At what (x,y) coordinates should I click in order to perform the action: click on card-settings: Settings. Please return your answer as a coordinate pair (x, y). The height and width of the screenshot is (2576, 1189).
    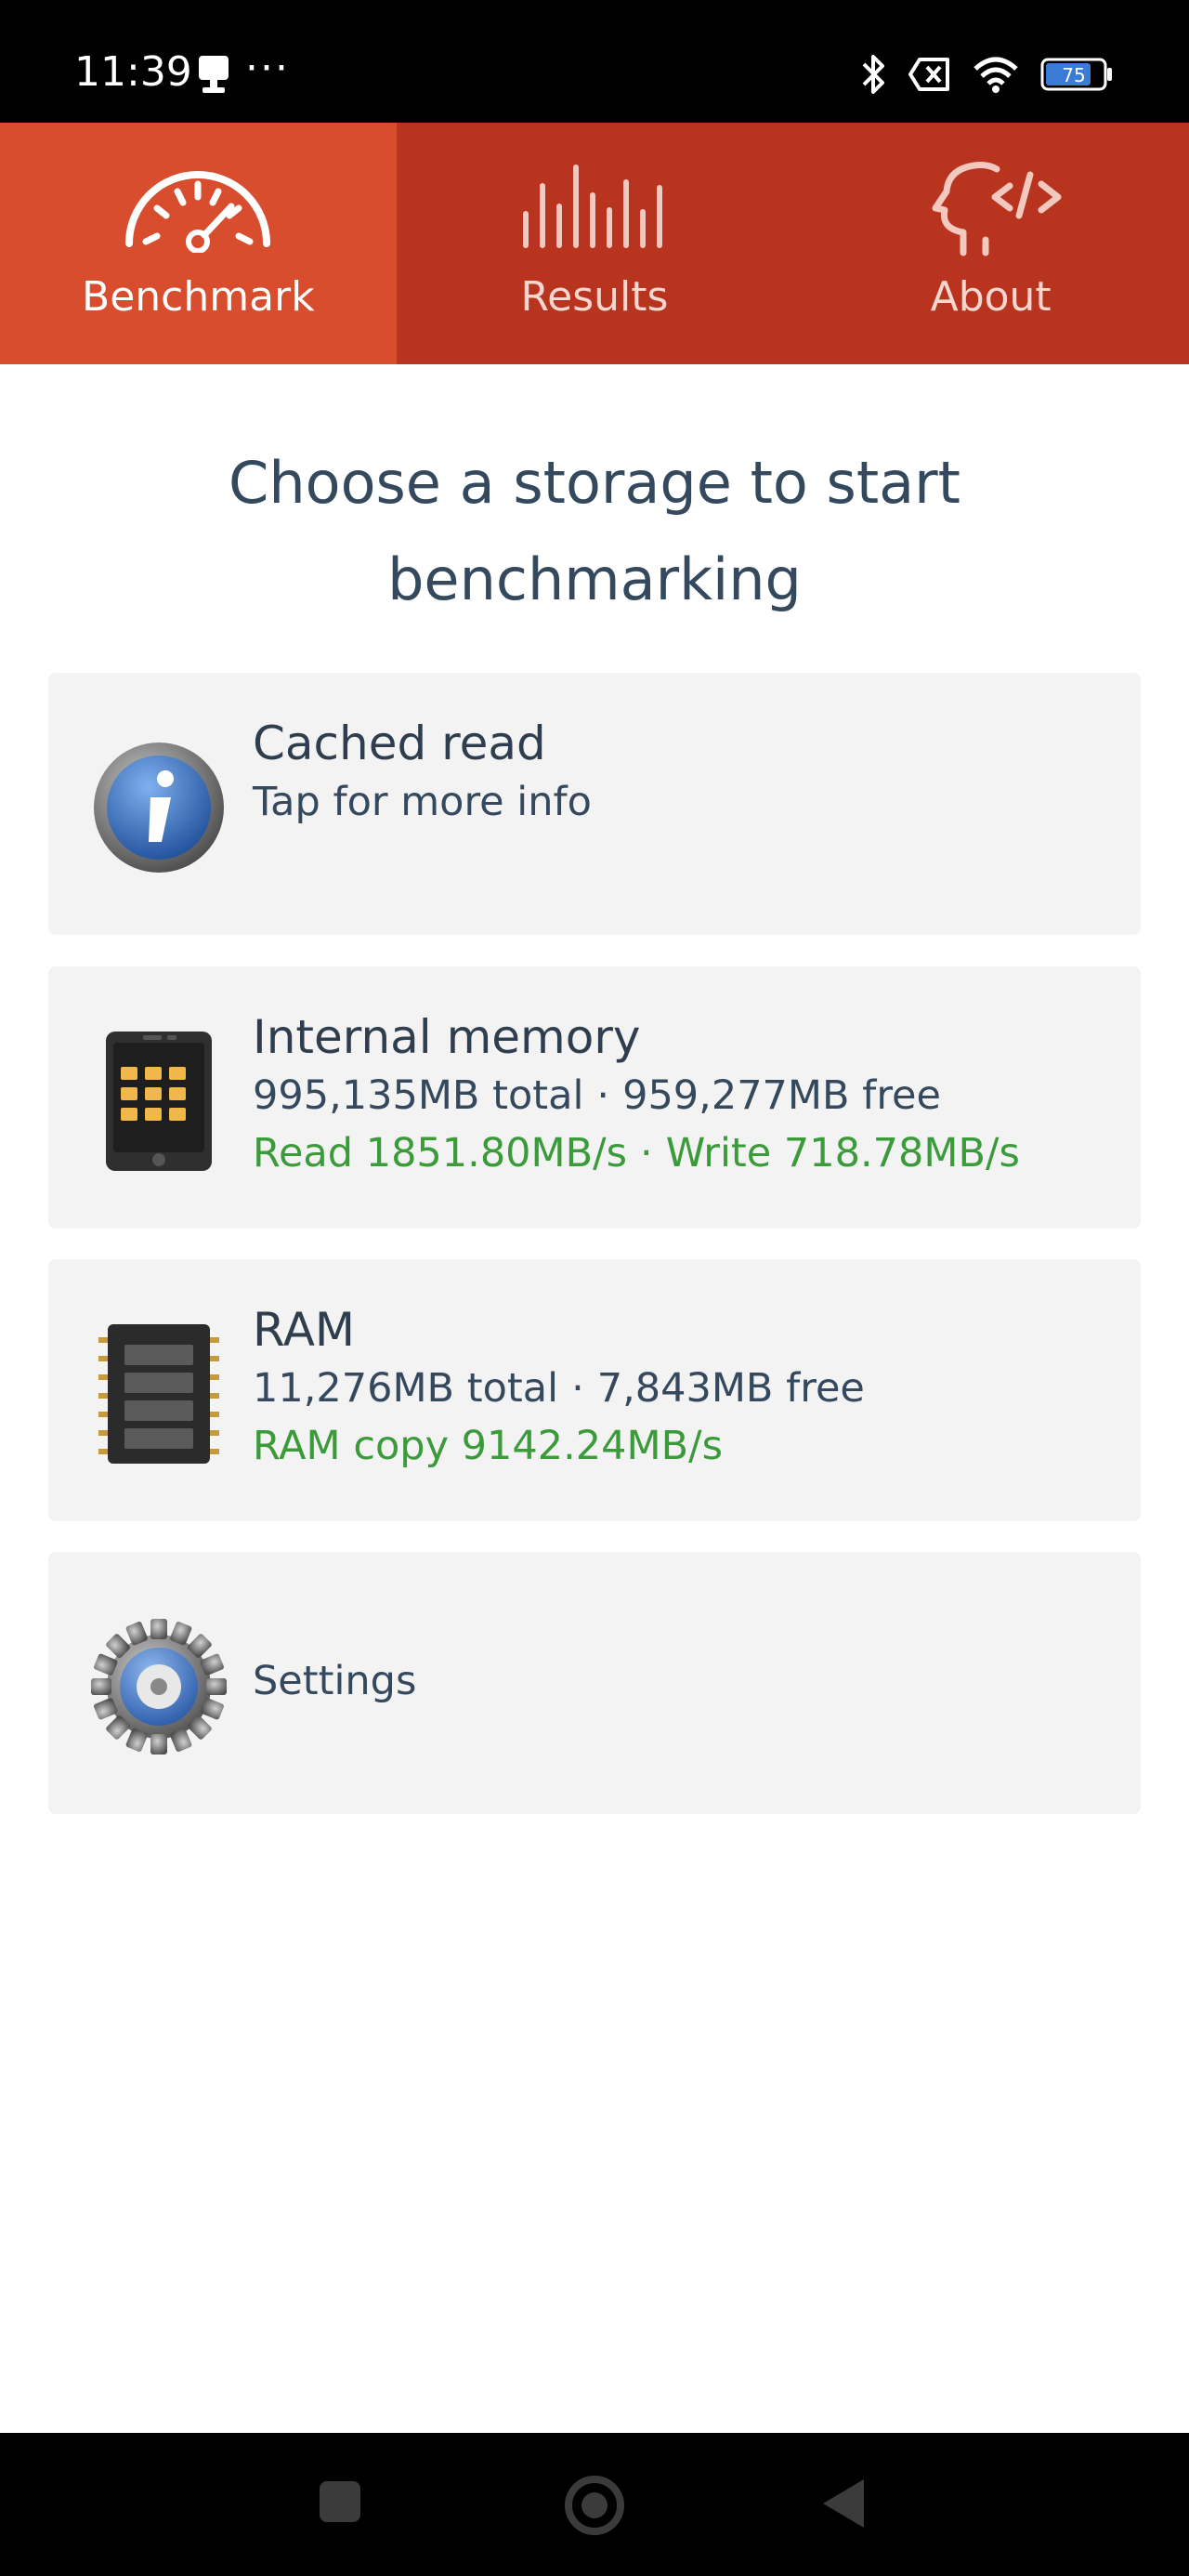
    Looking at the image, I should click on (594, 1683).